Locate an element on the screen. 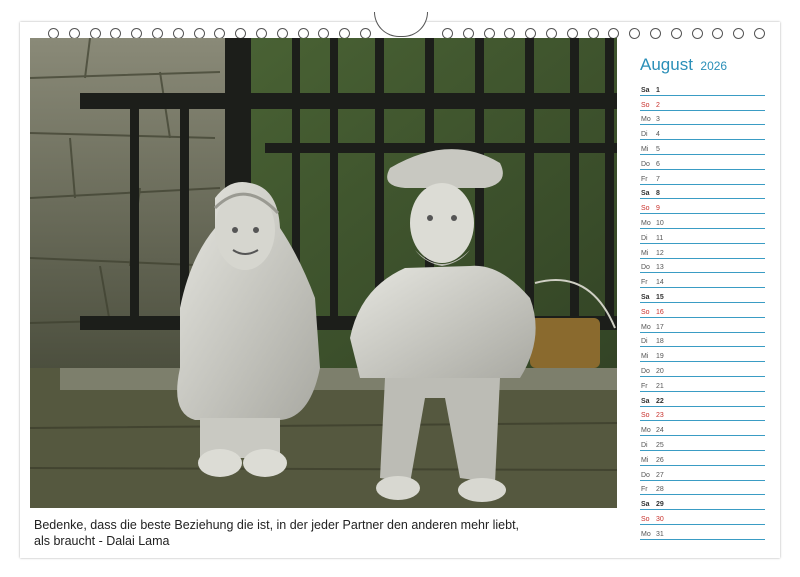 This screenshot has width=800, height=577. day-number: 28 is located at coordinates (660, 490).